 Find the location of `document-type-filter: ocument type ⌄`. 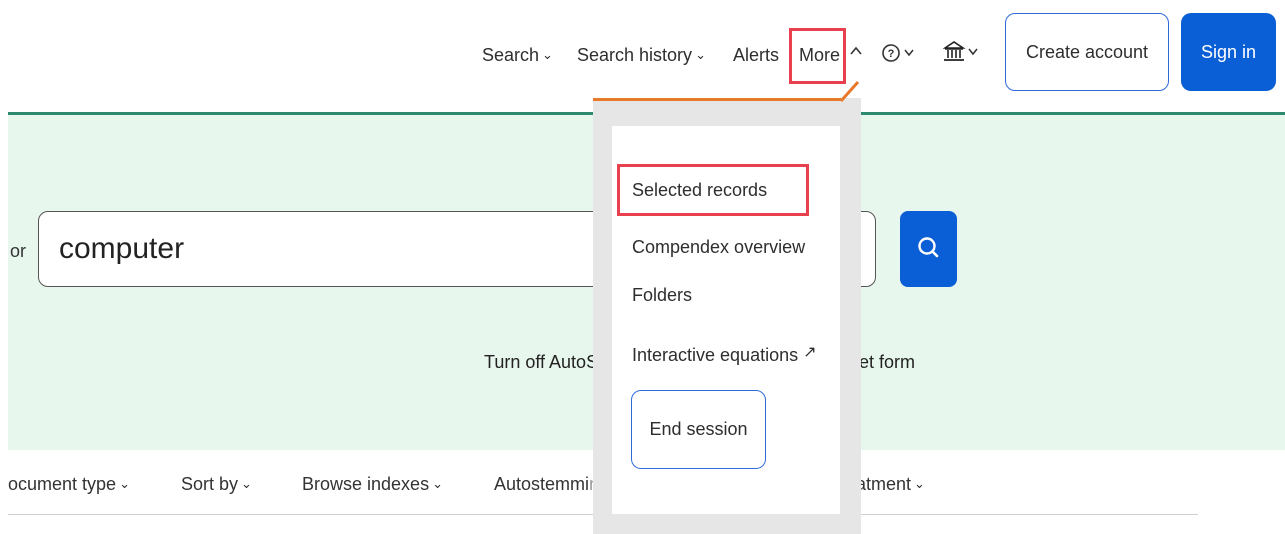

document-type-filter: ocument type ⌄ is located at coordinates (69, 484).